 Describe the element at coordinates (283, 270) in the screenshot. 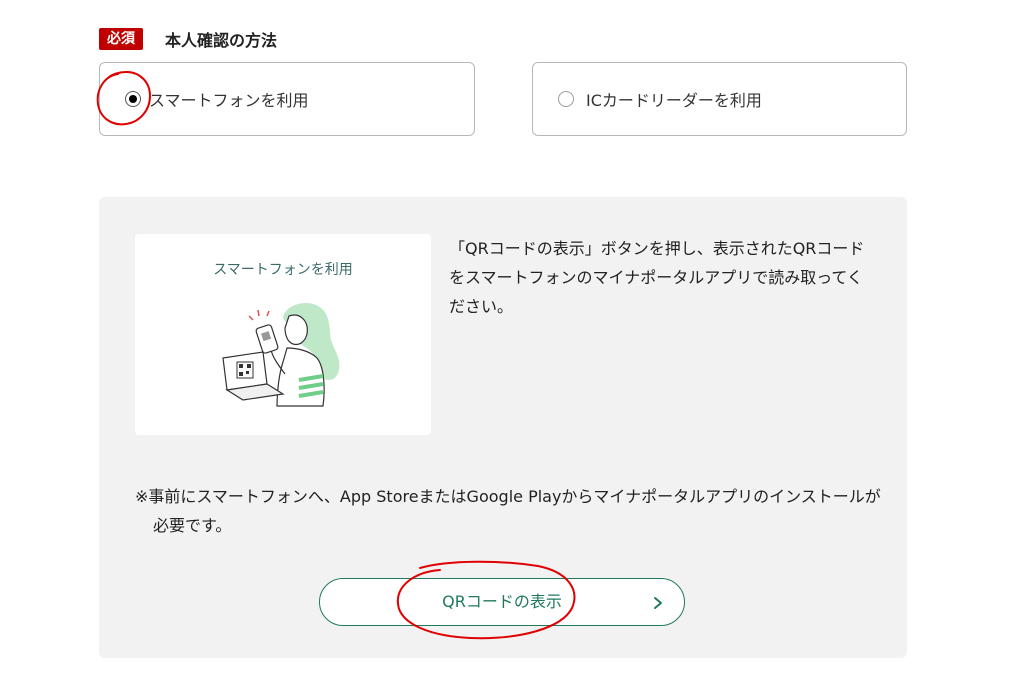

I see `illustration-caption: スマートフォンを利用` at that location.